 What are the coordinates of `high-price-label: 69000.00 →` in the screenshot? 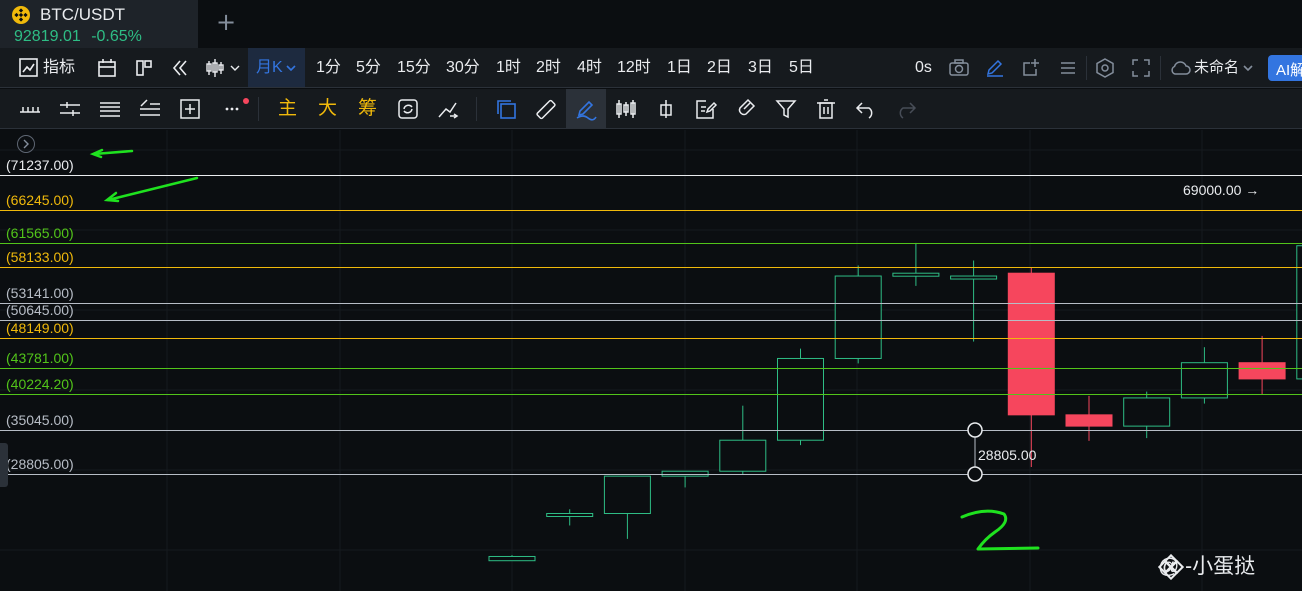 It's located at (1221, 190).